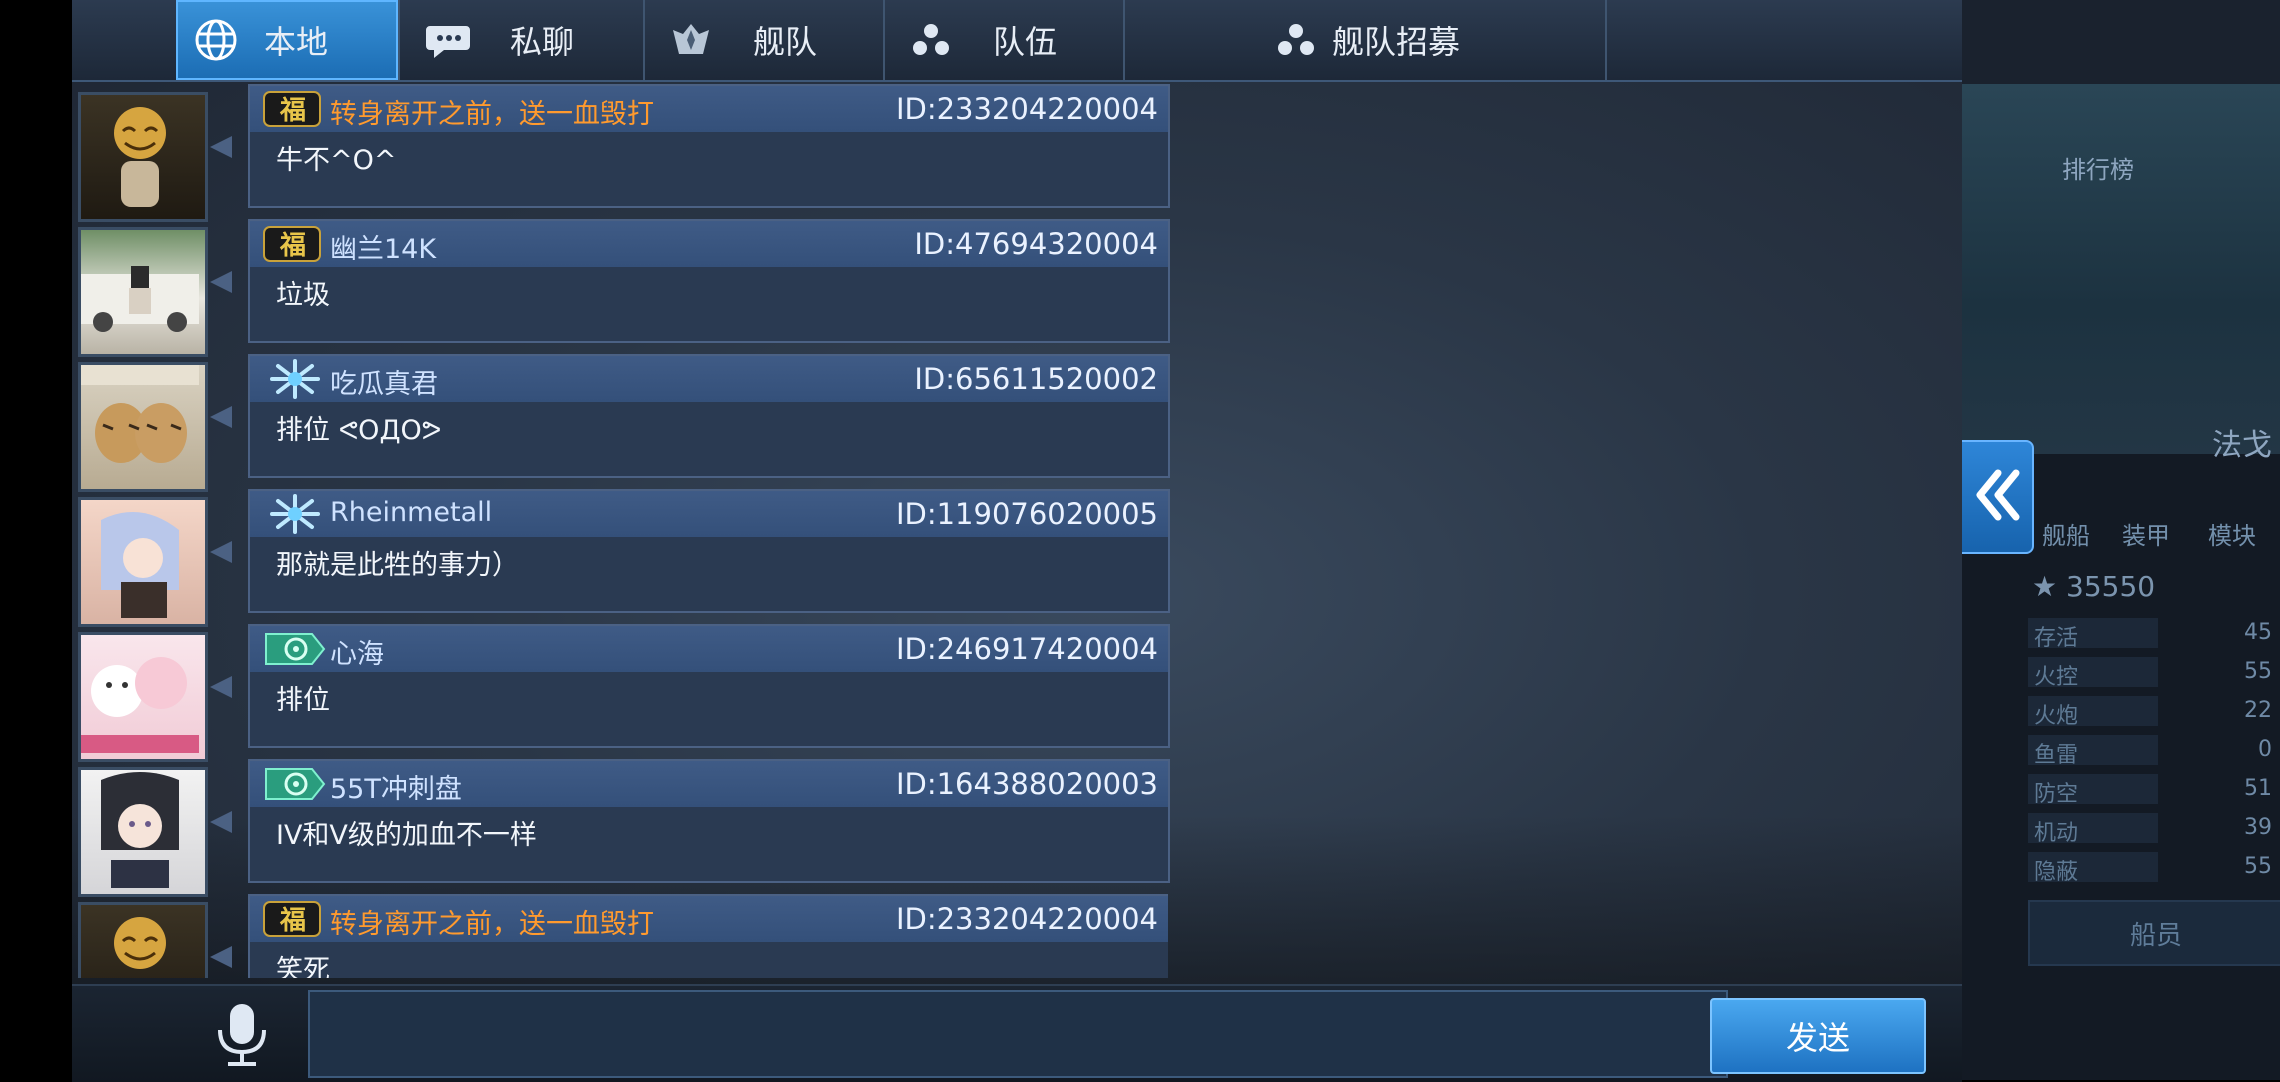 This screenshot has width=2280, height=1082. I want to click on message-text: 那就是此牲的事力）, so click(397, 565).